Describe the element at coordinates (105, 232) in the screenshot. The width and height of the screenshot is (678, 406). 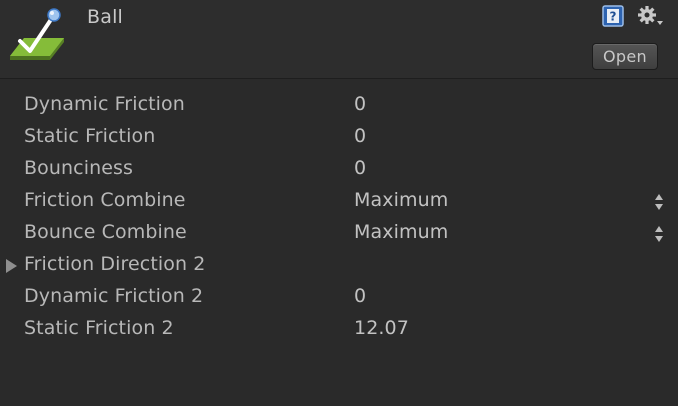
I see `bounce-combine-label: Bounce Combine` at that location.